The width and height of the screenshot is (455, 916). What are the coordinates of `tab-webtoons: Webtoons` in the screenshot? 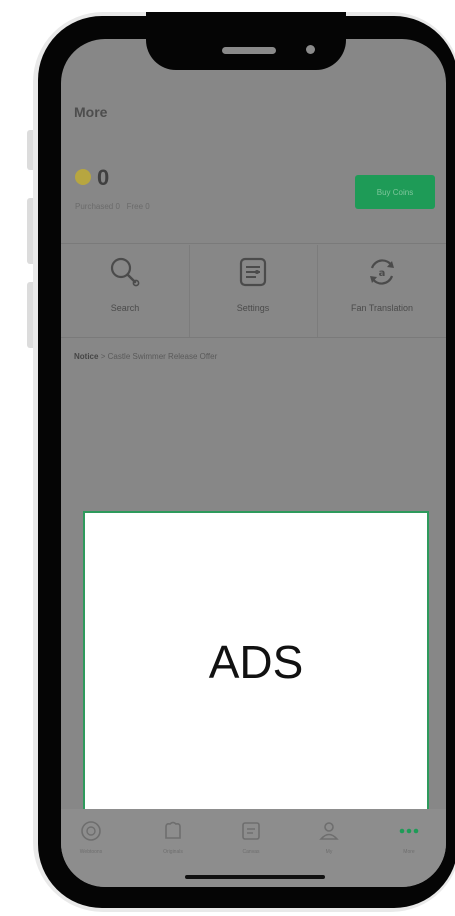 It's located at (91, 837).